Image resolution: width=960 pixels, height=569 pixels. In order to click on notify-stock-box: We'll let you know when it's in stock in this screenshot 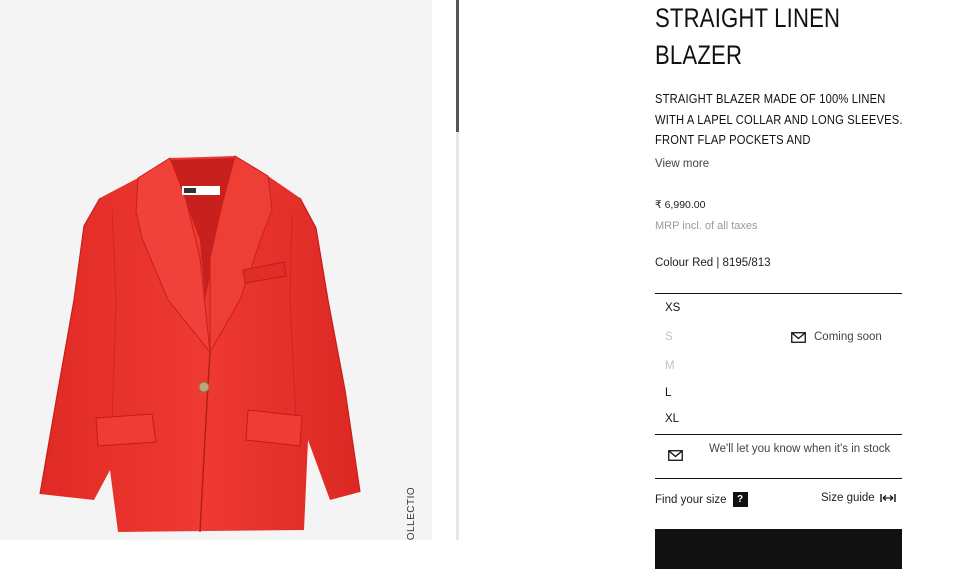, I will do `click(778, 456)`.